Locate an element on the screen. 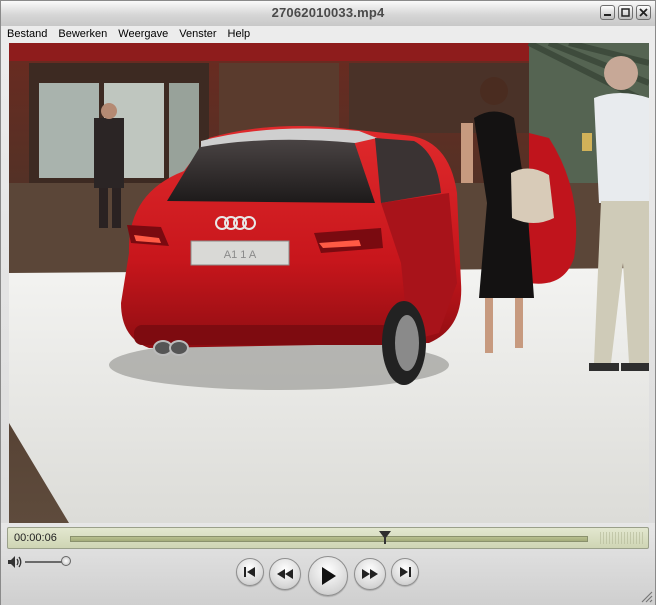 This screenshot has width=656, height=605. play-icon is located at coordinates (329, 576).